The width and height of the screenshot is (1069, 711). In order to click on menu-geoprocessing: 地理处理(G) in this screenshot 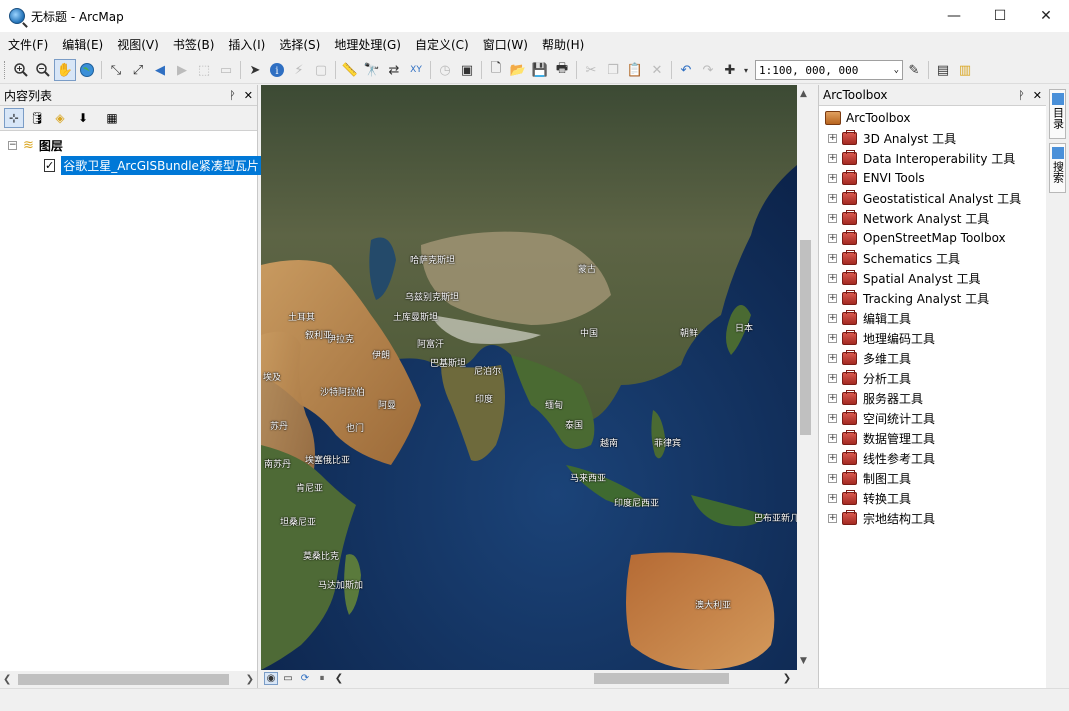, I will do `click(367, 44)`.